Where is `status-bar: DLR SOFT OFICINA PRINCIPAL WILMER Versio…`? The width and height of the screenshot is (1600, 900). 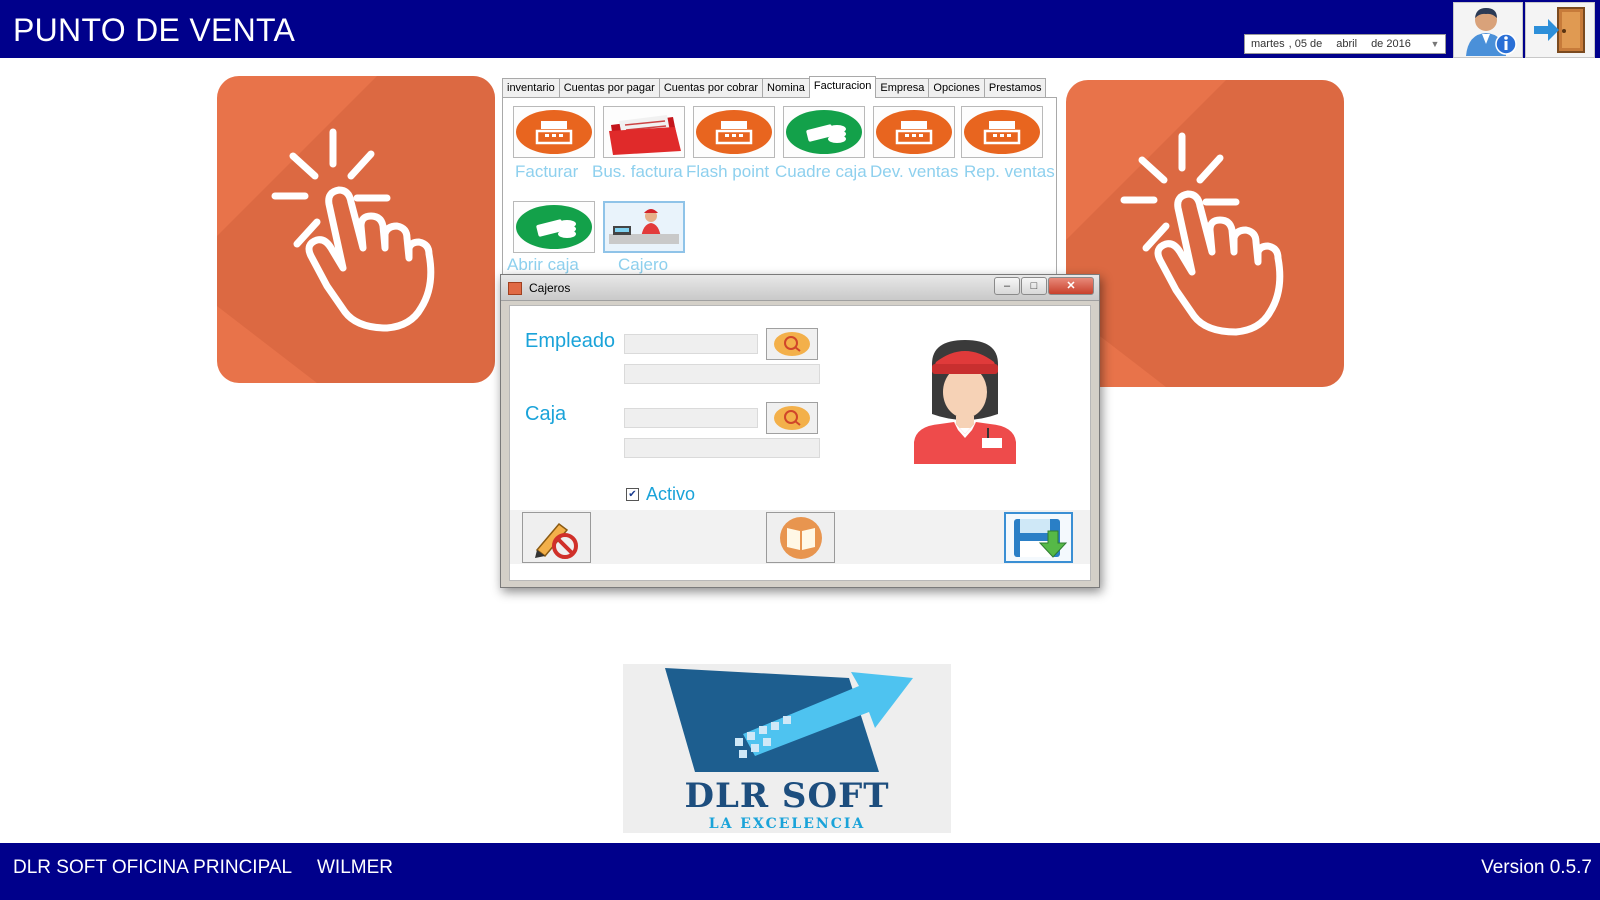
status-bar: DLR SOFT OFICINA PRINCIPAL WILMER Versio… is located at coordinates (800, 871).